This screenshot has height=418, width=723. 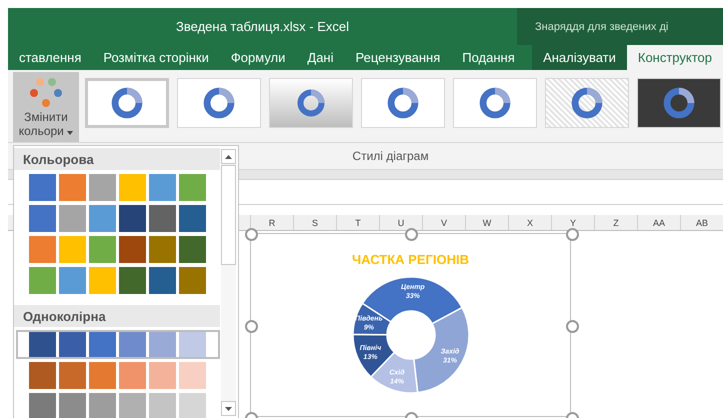 I want to click on down-arrow-icon, so click(x=228, y=408).